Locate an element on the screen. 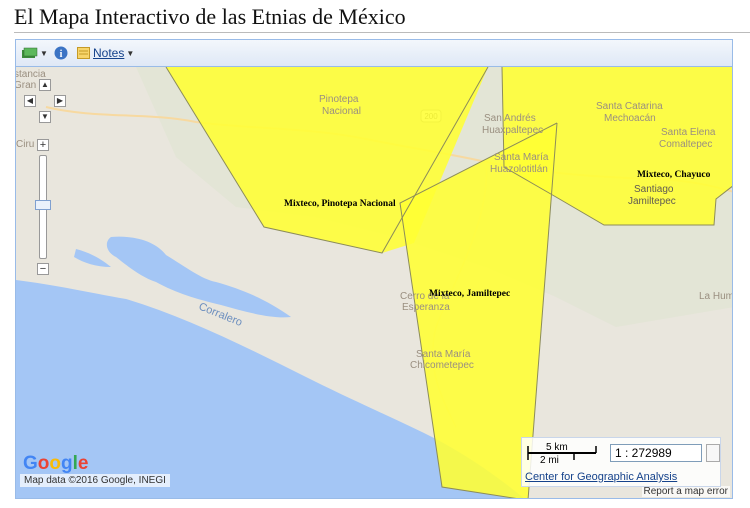 This screenshot has width=750, height=508. google-logo: Google is located at coordinates (55, 464).